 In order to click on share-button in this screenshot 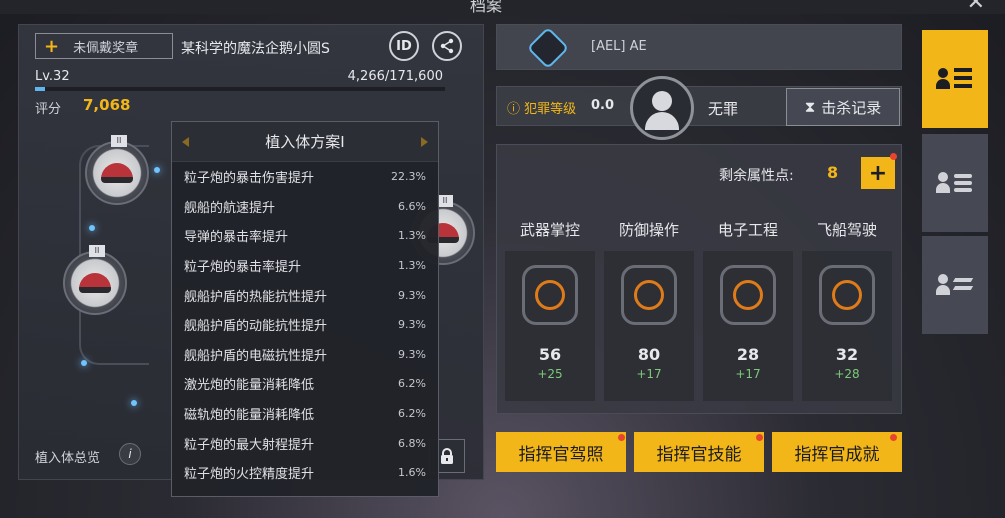, I will do `click(447, 46)`.